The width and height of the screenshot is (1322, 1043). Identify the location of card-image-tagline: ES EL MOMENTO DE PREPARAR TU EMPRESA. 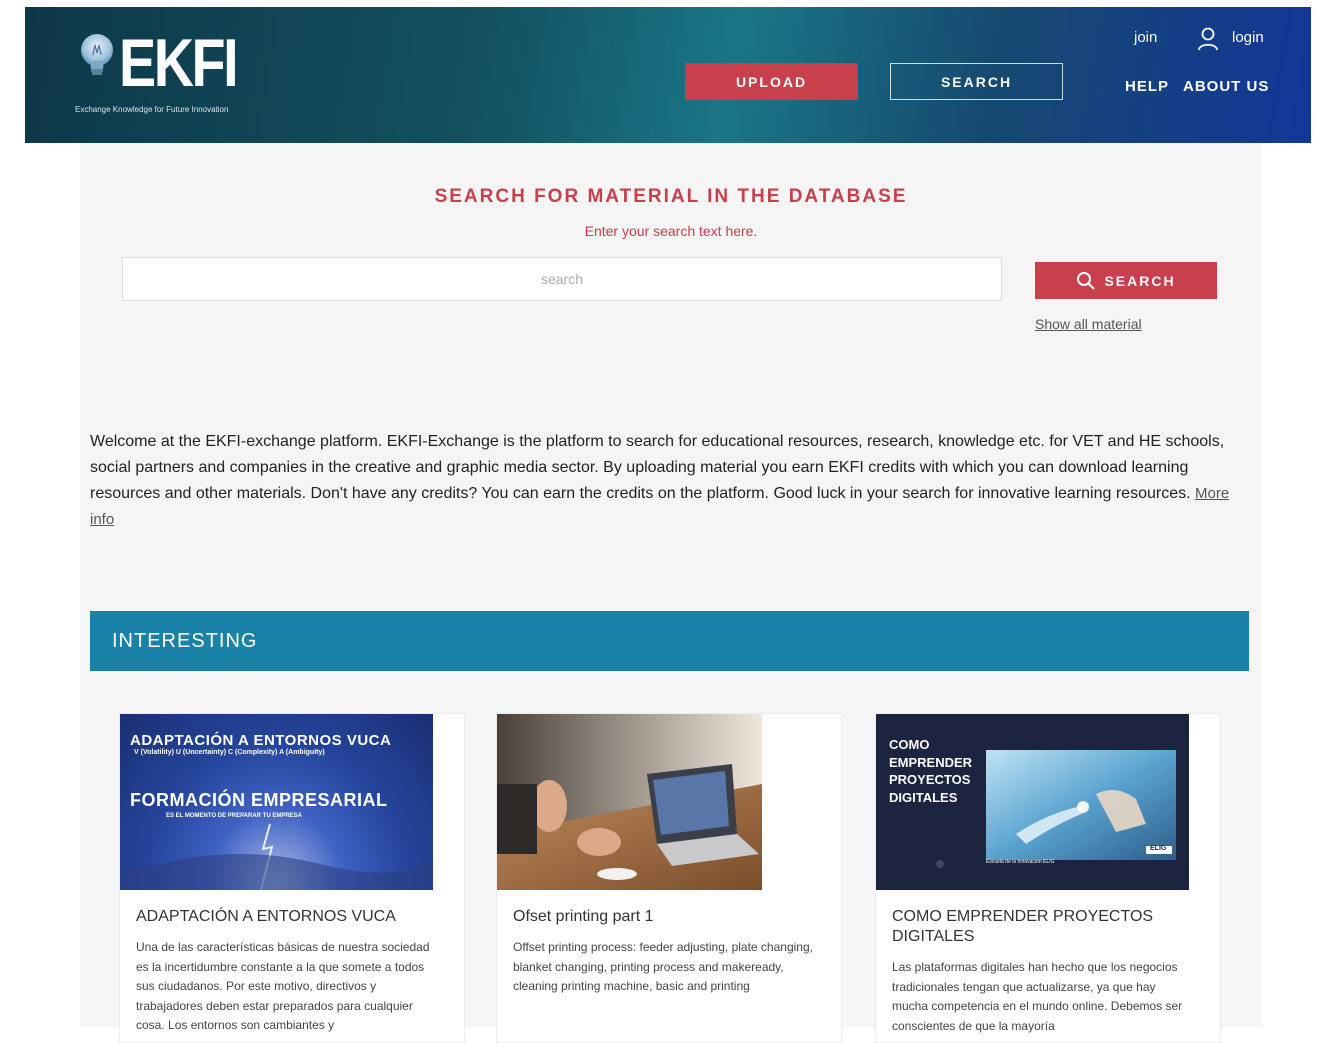
(234, 816).